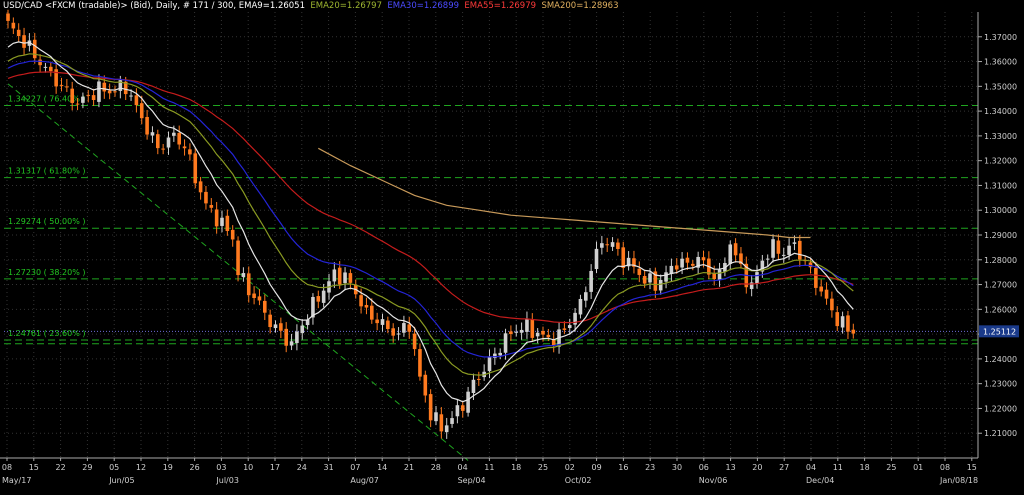 Image resolution: width=1024 pixels, height=495 pixels. I want to click on x-tick-label: 29, so click(87, 467).